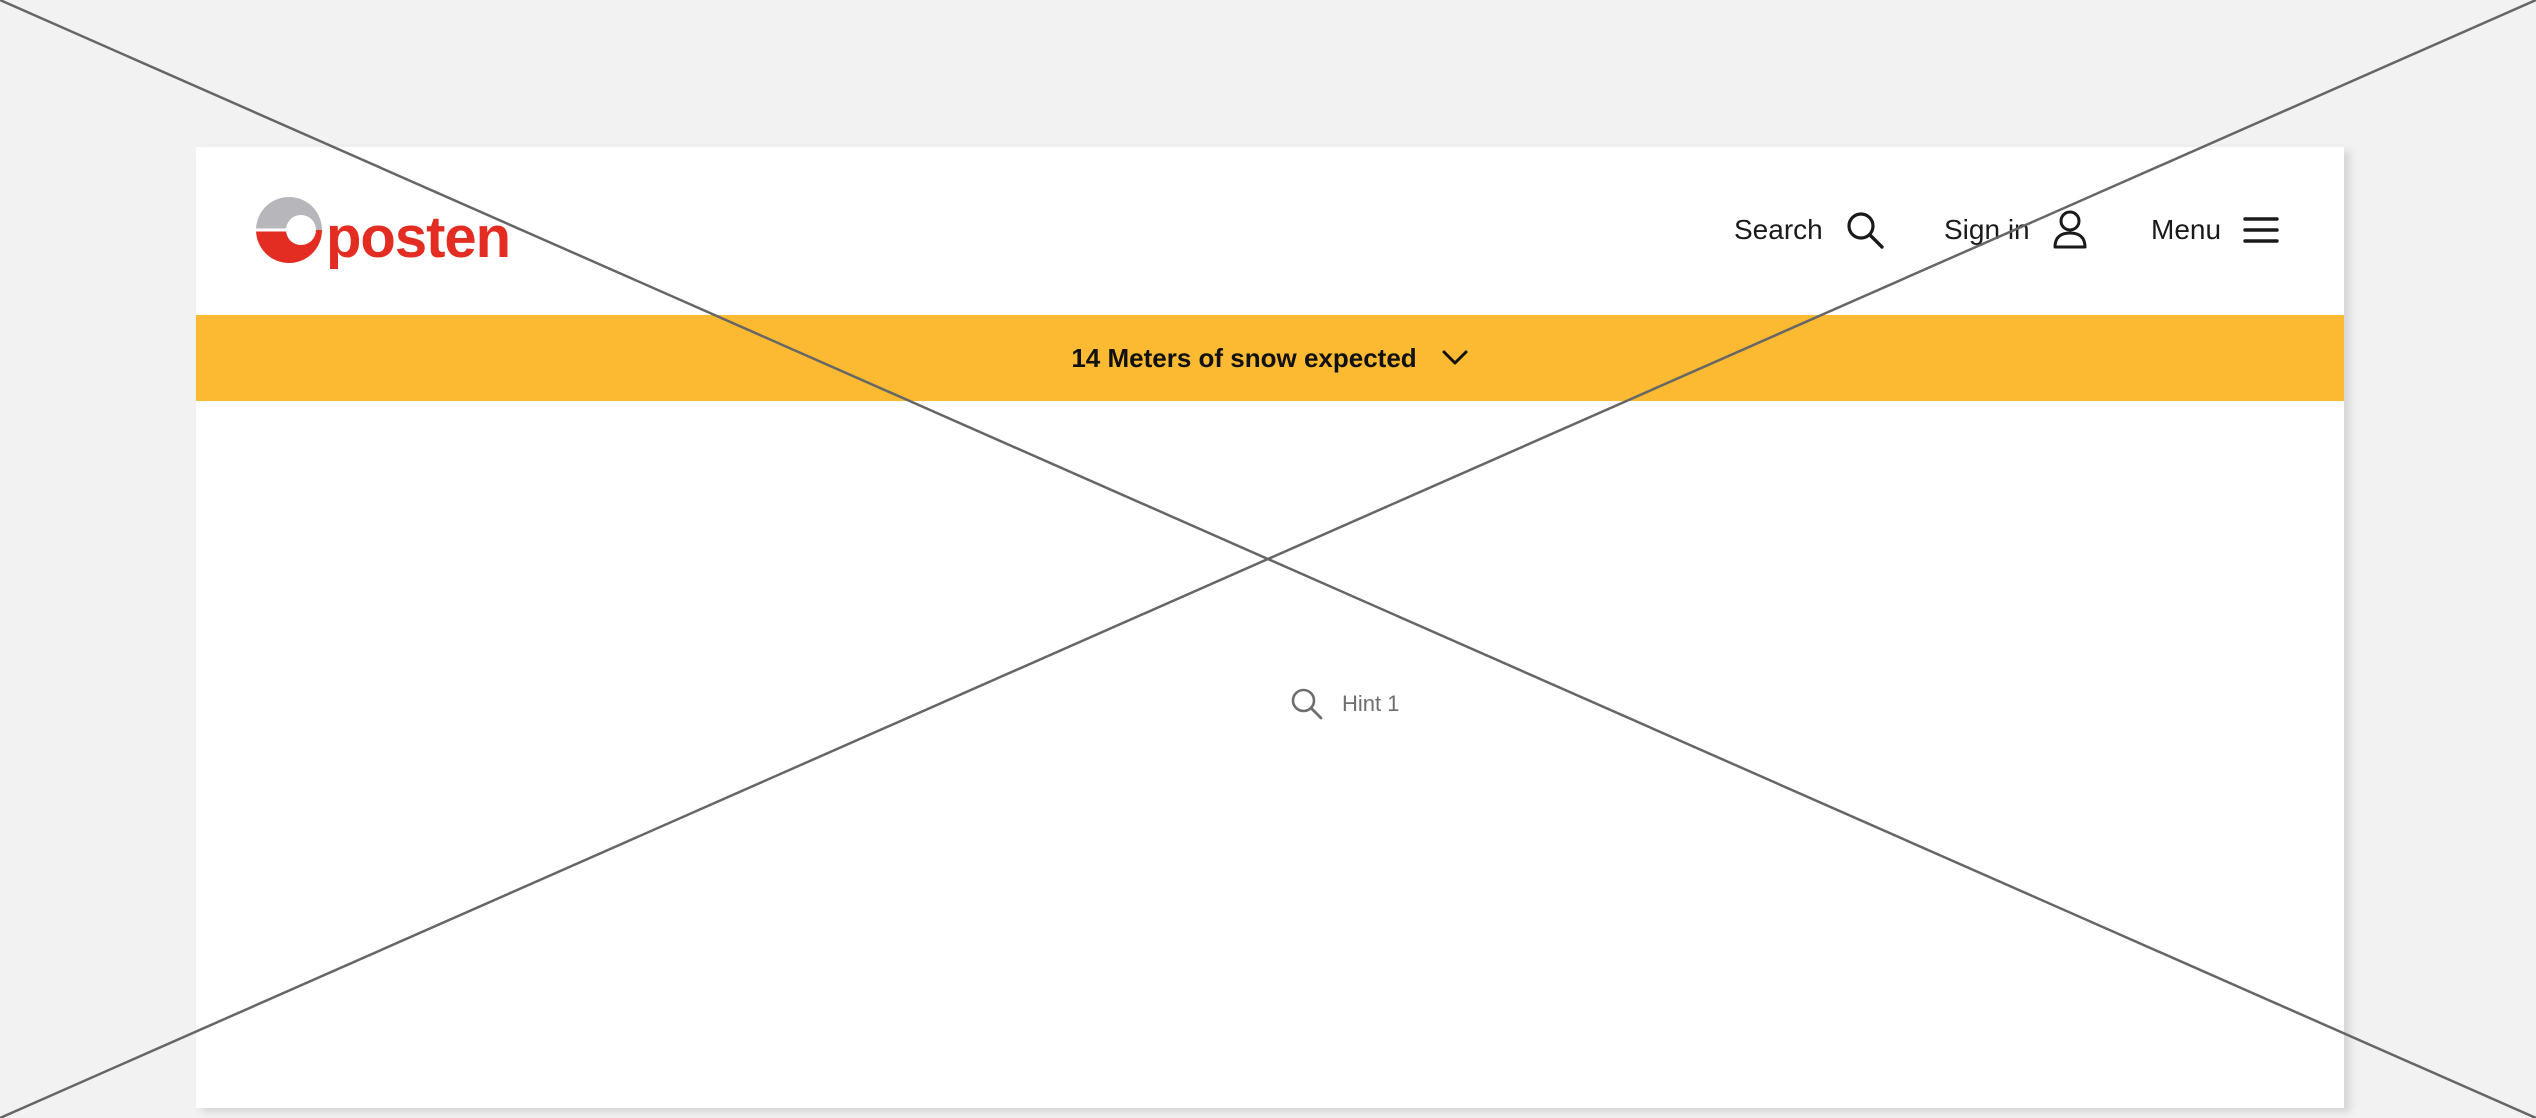 The height and width of the screenshot is (1118, 2536). I want to click on sign-in-button: Sign in, so click(2016, 230).